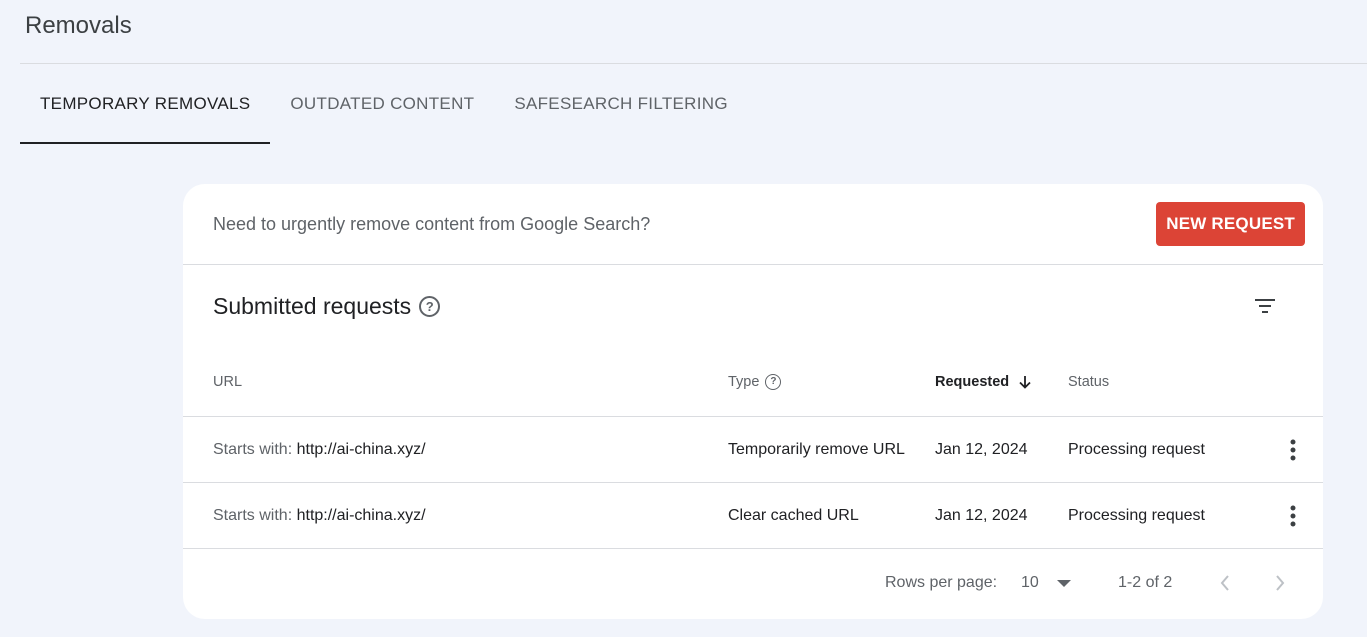  I want to click on type-help-icon: ?, so click(773, 381).